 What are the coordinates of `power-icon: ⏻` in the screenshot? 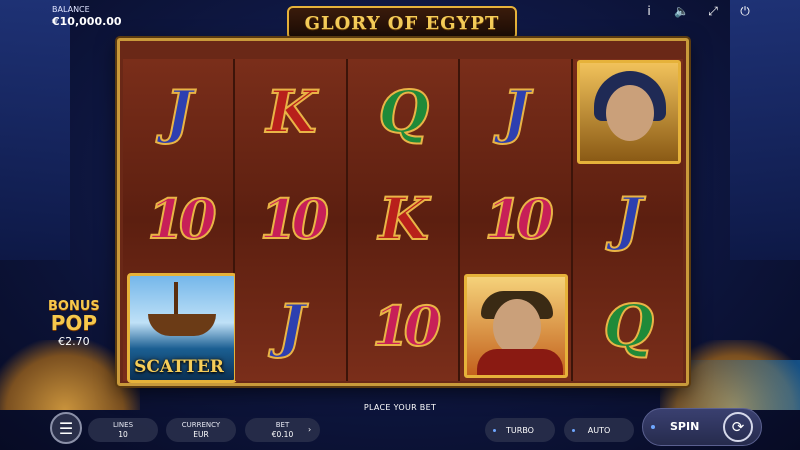 It's located at (745, 11).